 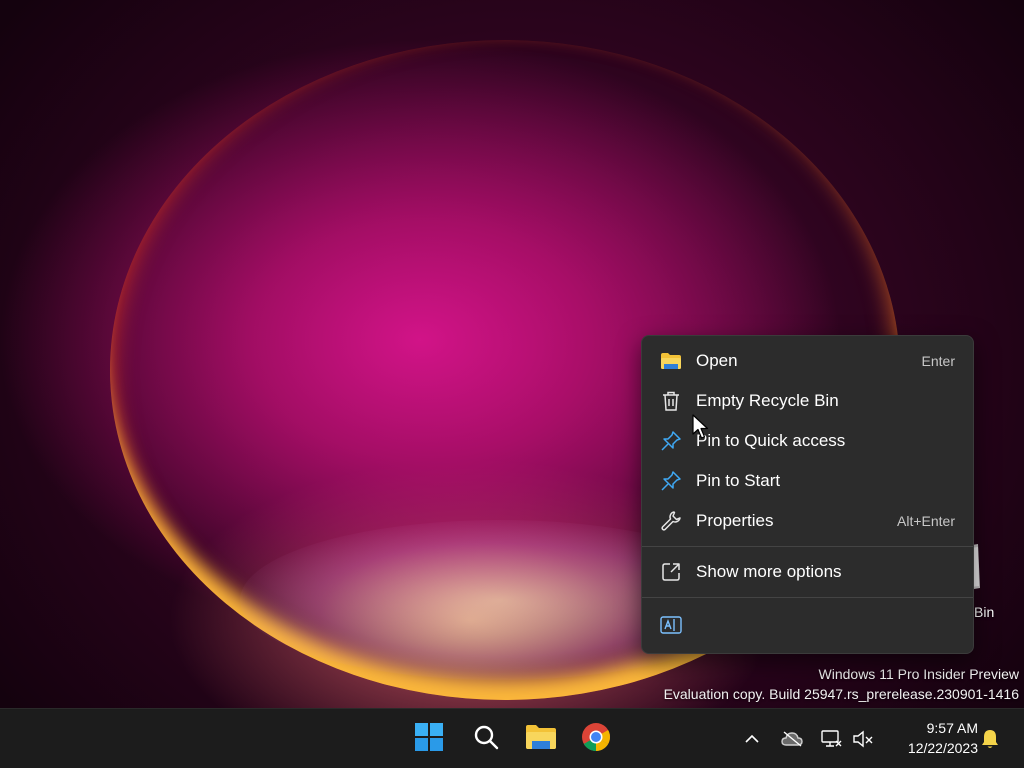 What do you see at coordinates (931, 738) in the screenshot?
I see `clock: 9:57 AM 12/22/2023` at bounding box center [931, 738].